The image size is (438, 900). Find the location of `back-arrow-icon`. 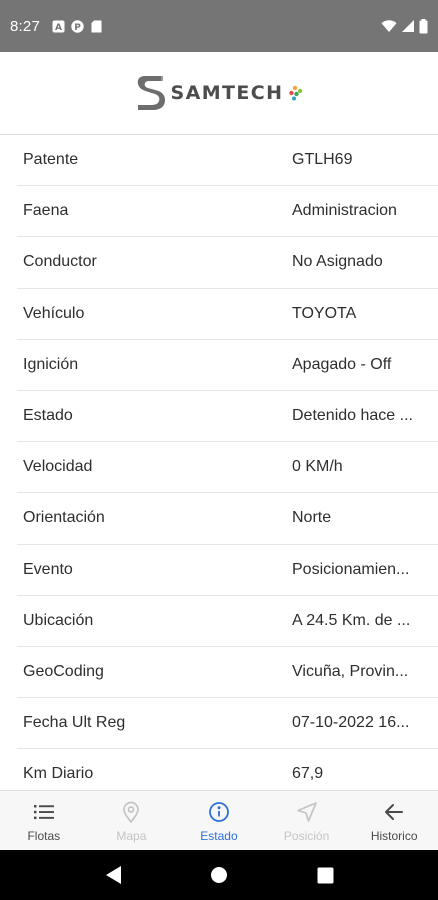

back-arrow-icon is located at coordinates (394, 812).